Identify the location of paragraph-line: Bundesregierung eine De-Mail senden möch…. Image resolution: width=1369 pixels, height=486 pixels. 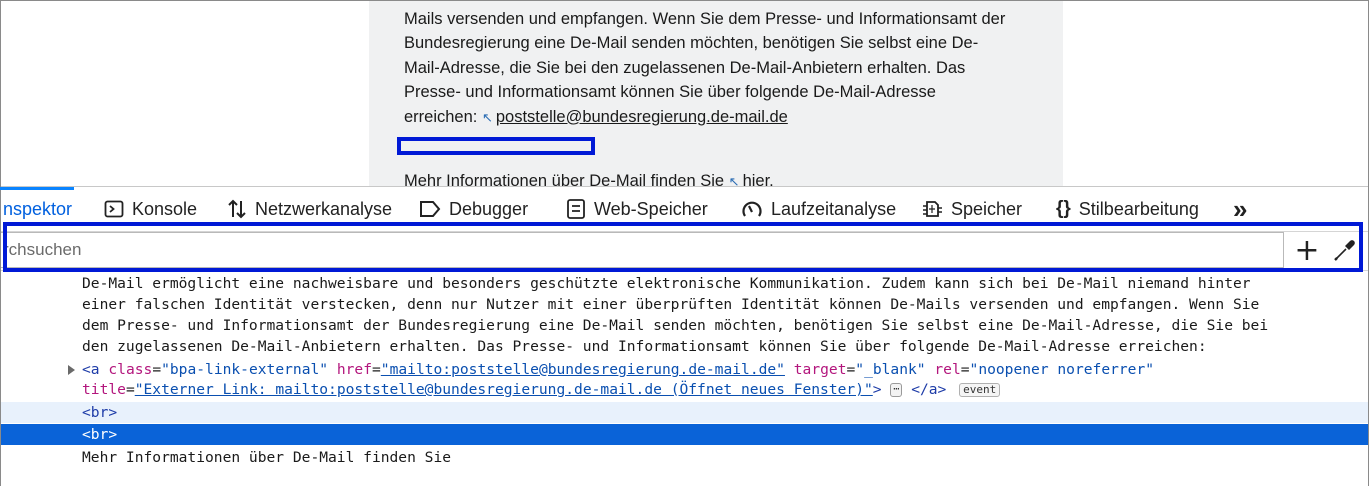
(691, 43).